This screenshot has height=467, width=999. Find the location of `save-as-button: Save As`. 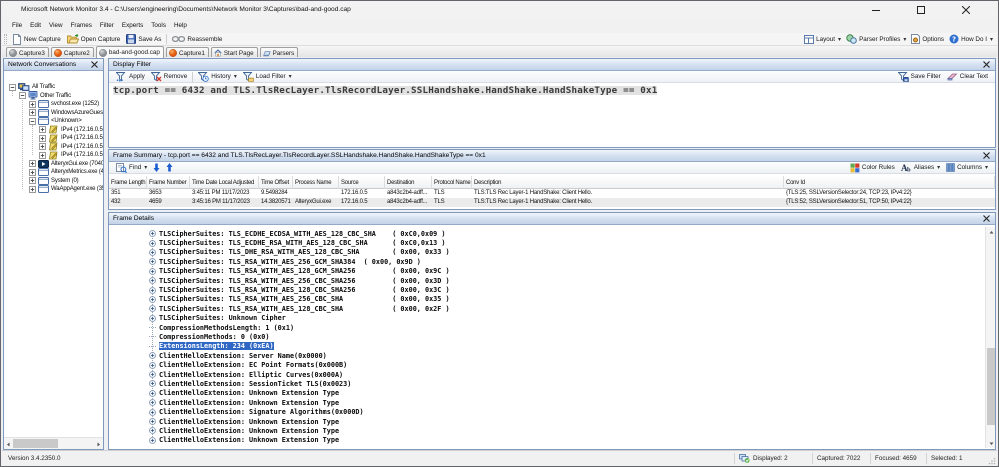

save-as-button: Save As is located at coordinates (143, 39).